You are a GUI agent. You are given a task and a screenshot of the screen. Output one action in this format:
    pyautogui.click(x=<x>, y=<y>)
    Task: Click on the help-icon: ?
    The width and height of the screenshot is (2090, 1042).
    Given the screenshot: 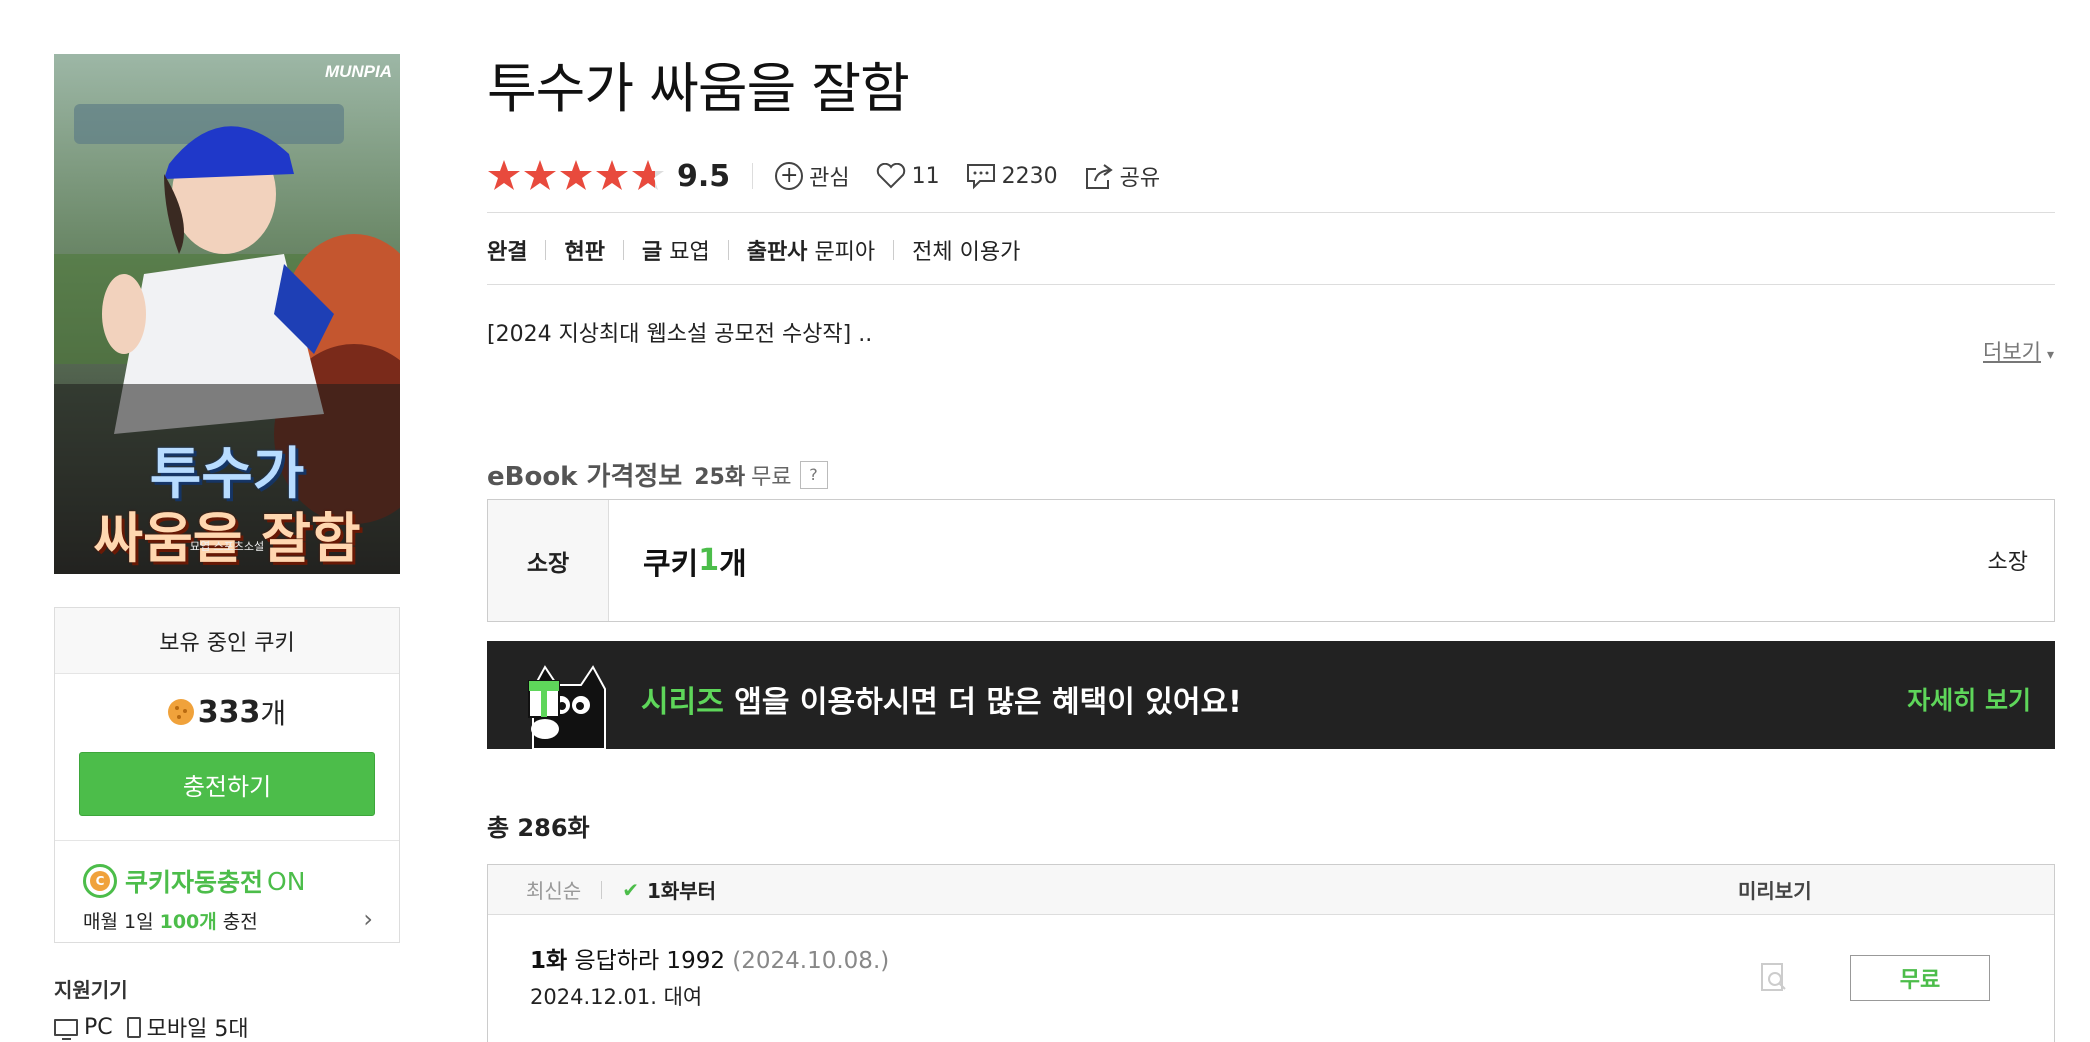 What is the action you would take?
    pyautogui.click(x=813, y=474)
    